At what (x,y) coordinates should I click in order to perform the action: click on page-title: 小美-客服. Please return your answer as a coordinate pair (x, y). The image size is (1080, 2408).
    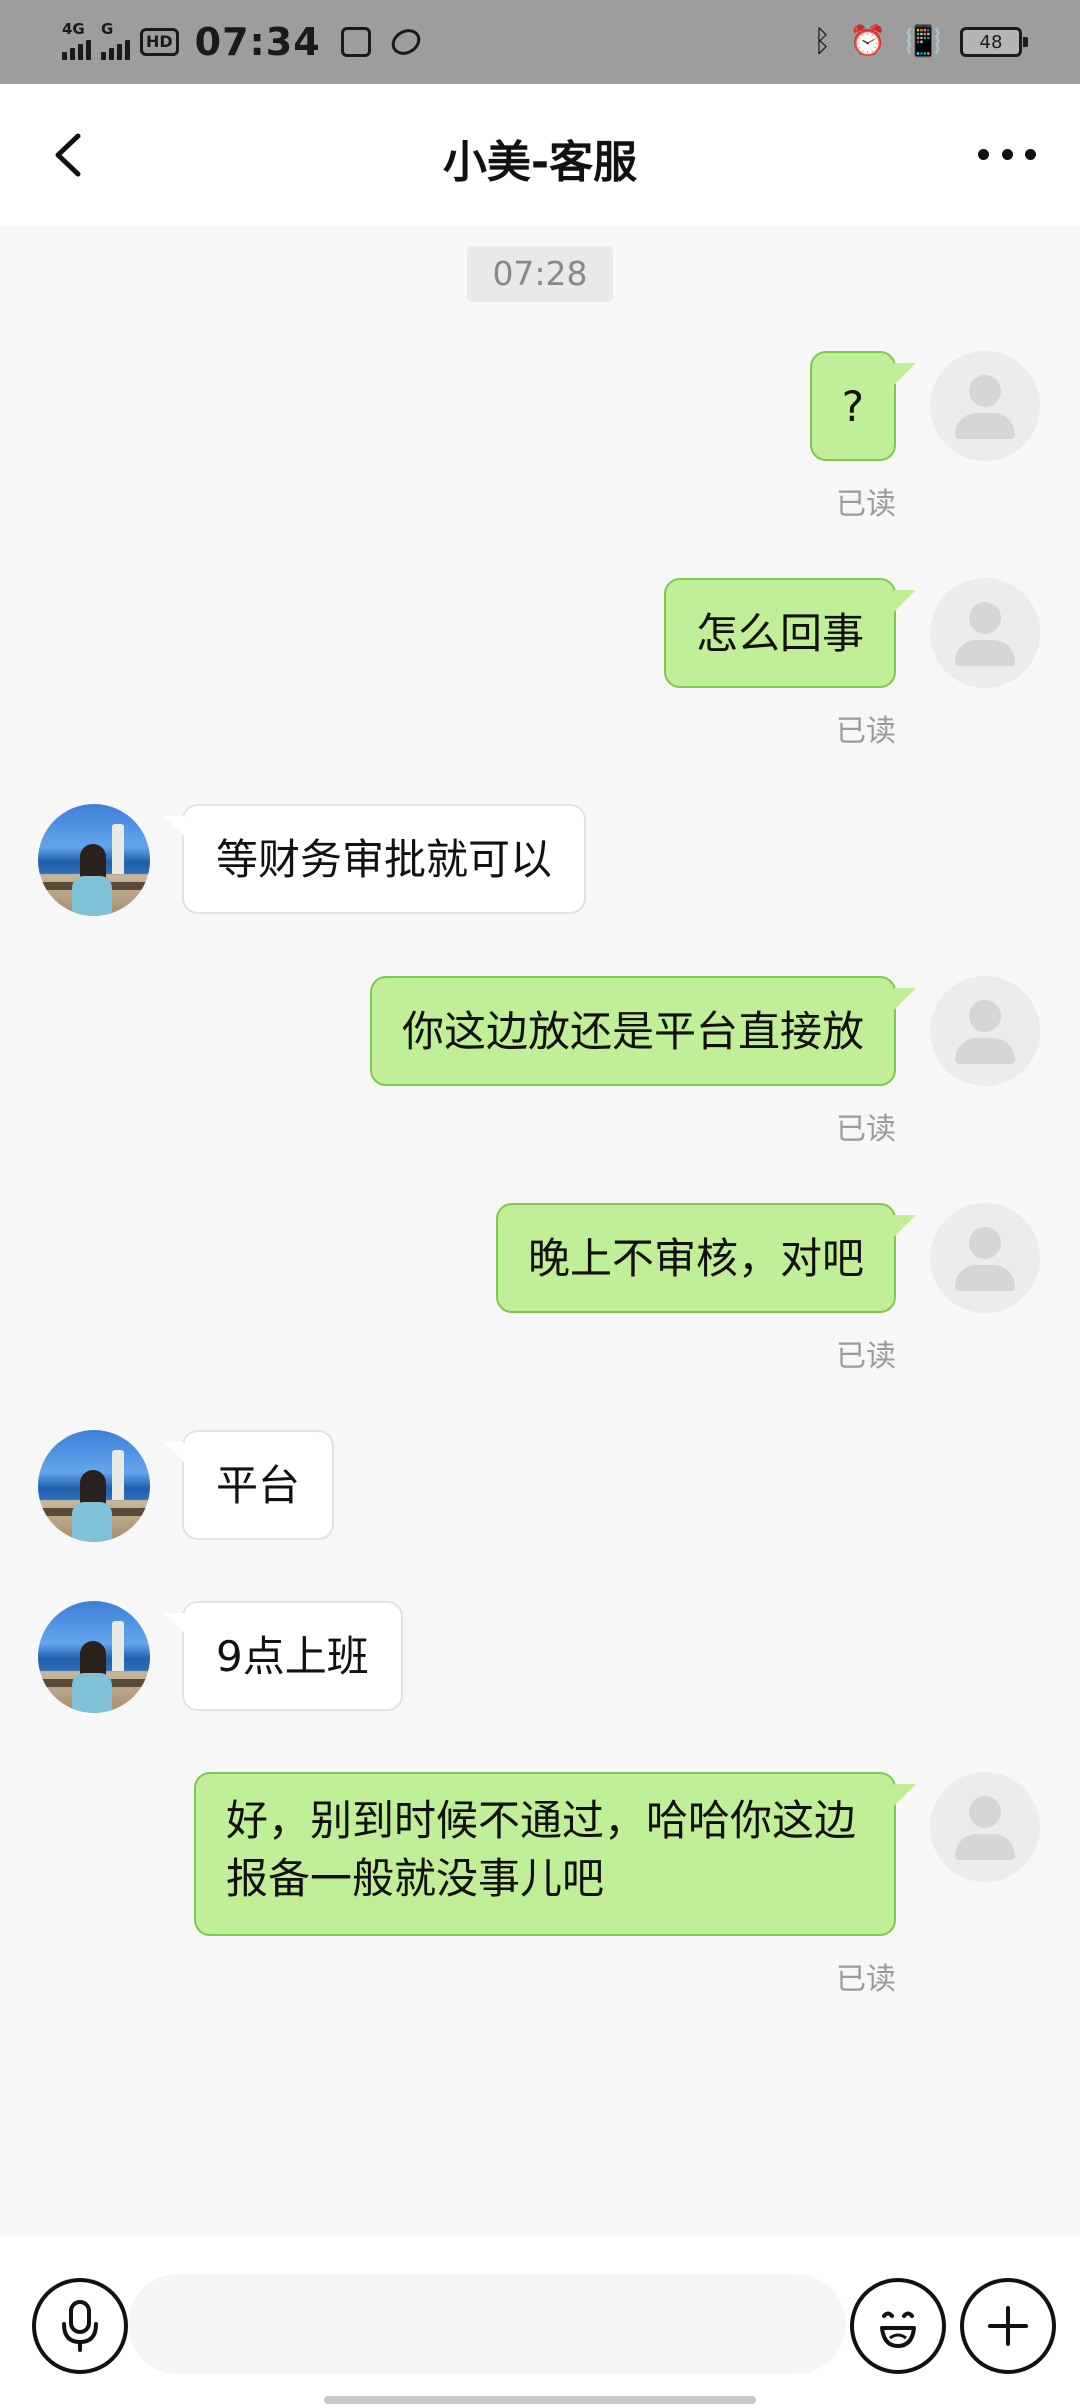
    Looking at the image, I should click on (540, 162).